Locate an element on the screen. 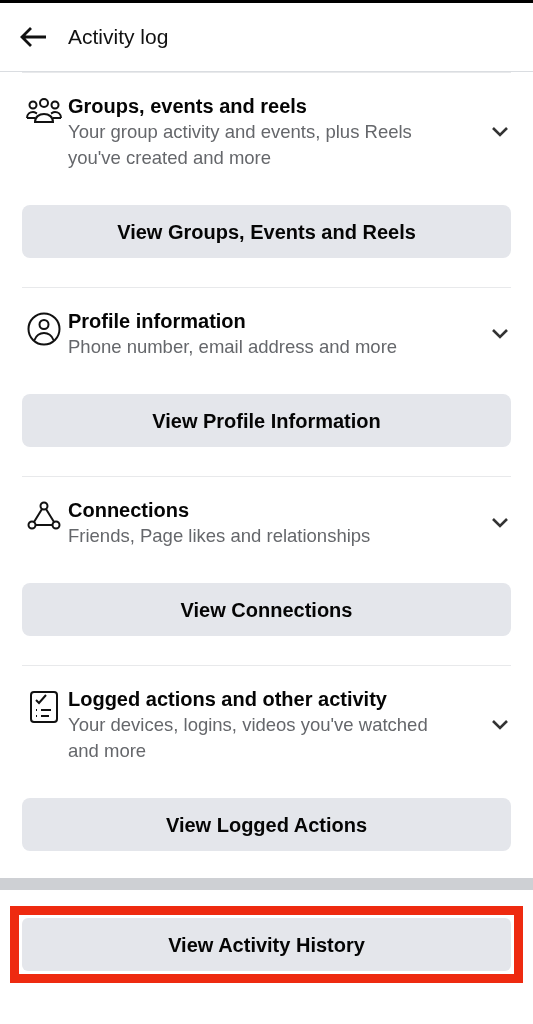  view-button: View Profile Information is located at coordinates (266, 420).